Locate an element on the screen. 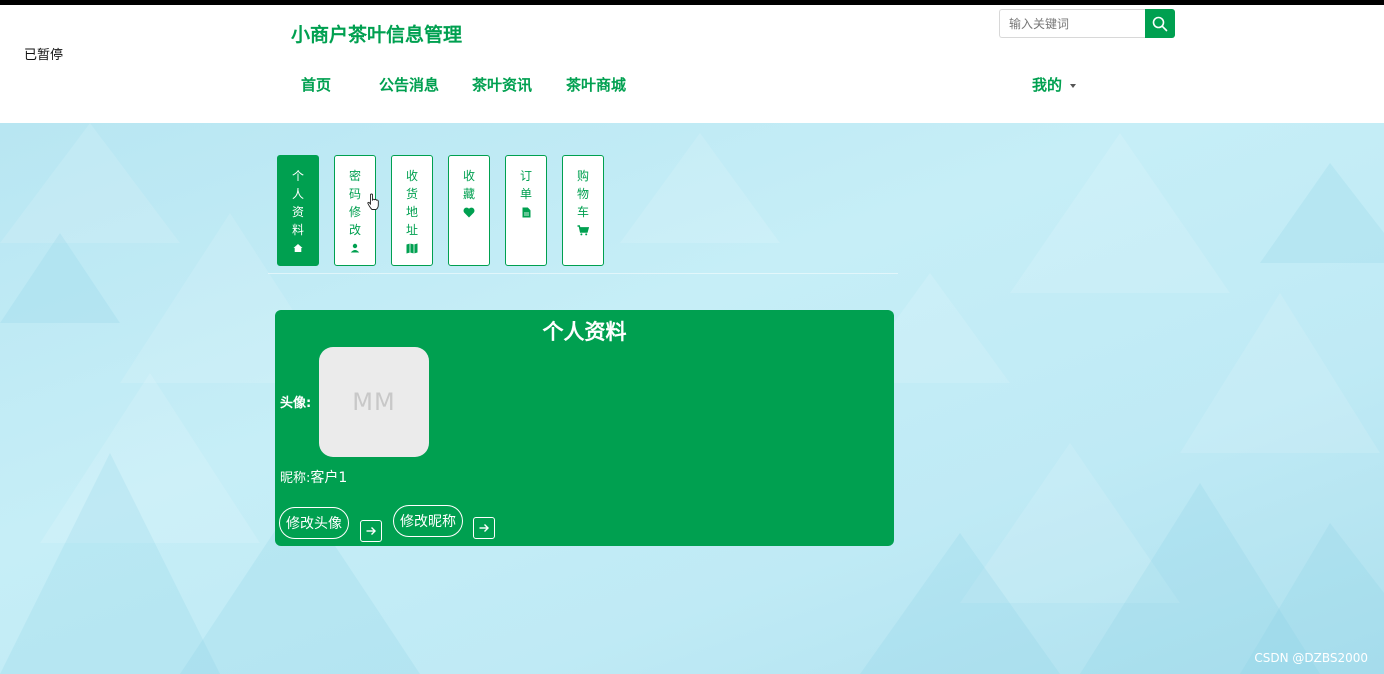 Image resolution: width=1384 pixels, height=674 pixels. site-title: 小商户茶叶信息管理 is located at coordinates (377, 35).